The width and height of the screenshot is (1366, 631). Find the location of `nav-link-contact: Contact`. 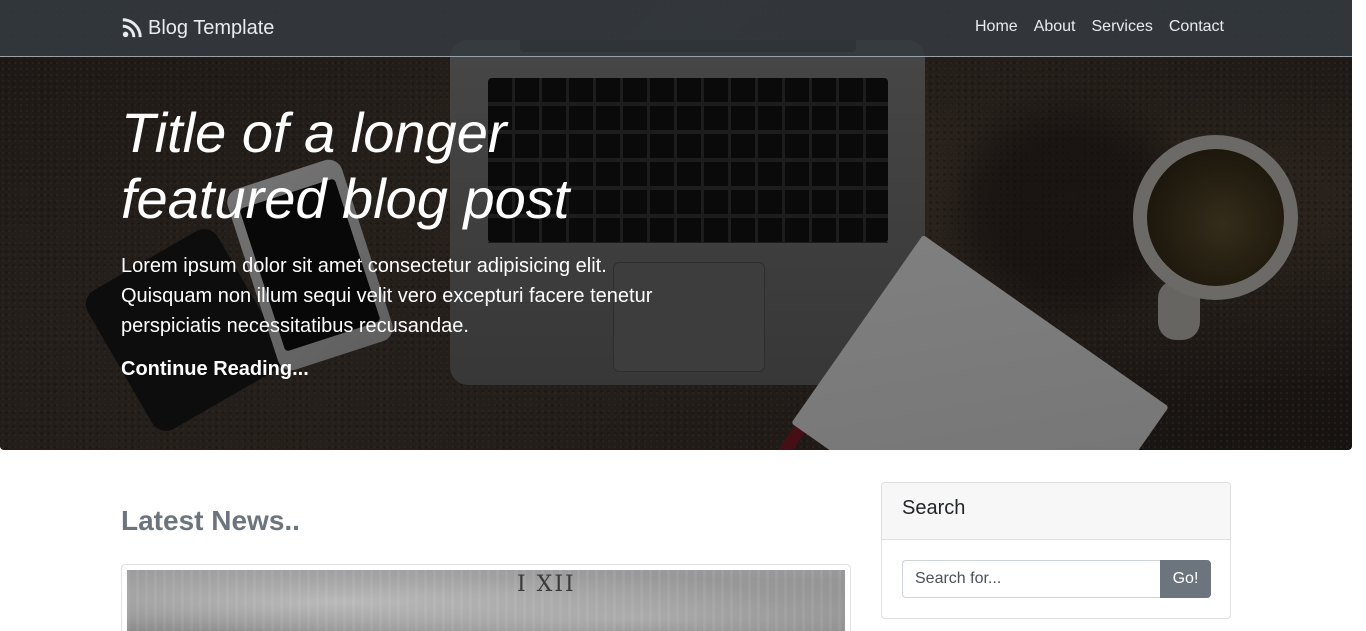

nav-link-contact: Contact is located at coordinates (1196, 27).